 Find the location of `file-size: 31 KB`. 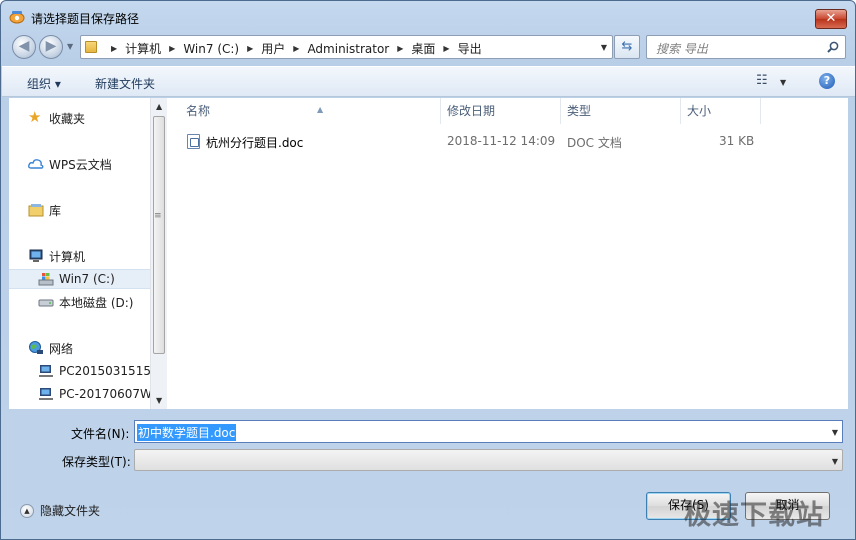

file-size: 31 KB is located at coordinates (737, 141).